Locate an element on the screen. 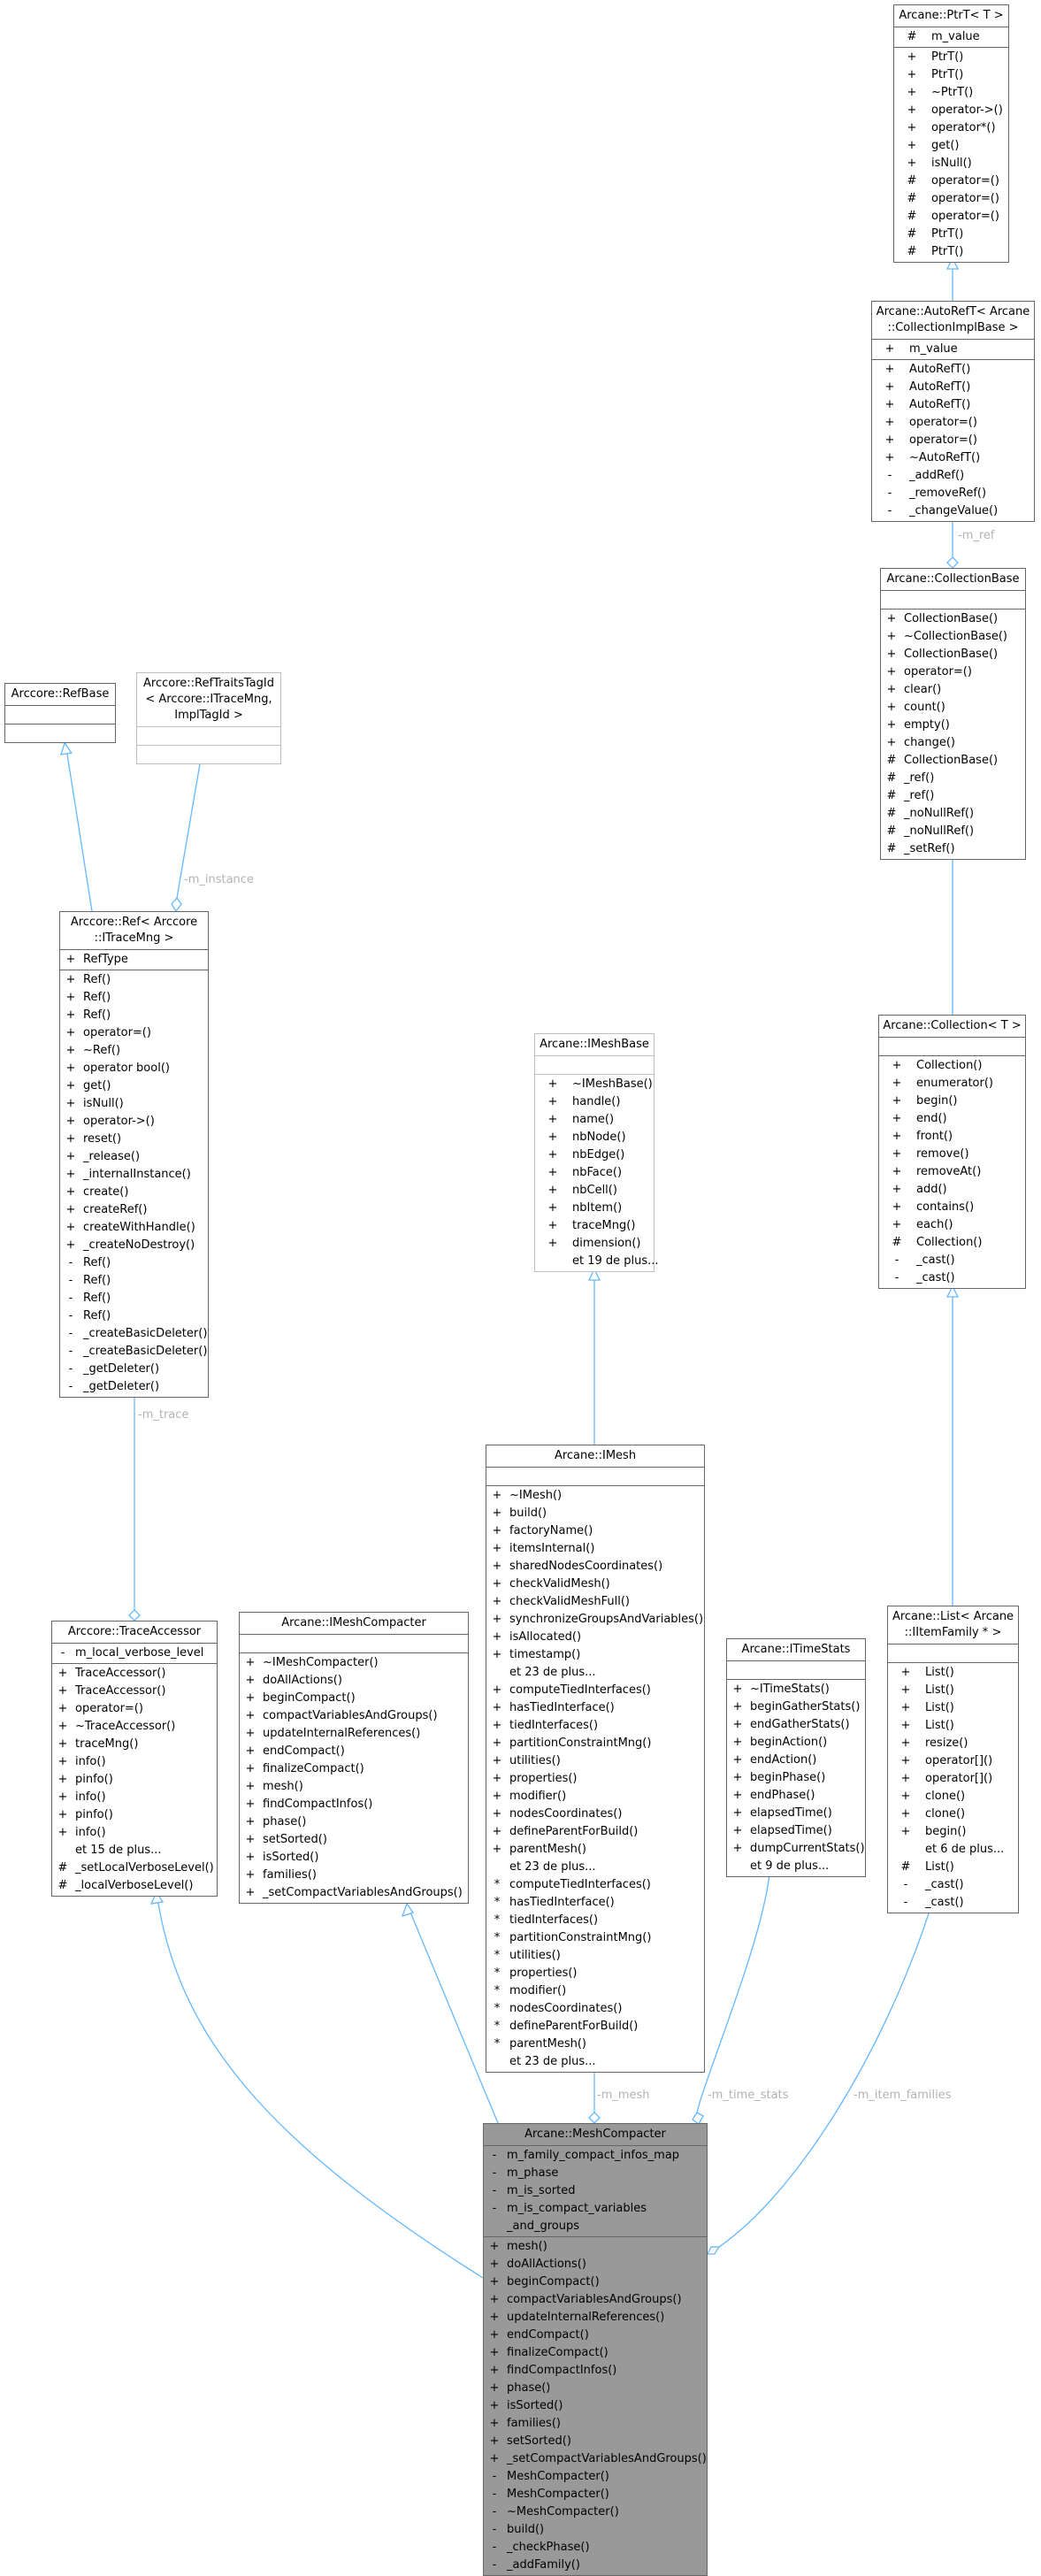  visibility-marker: * is located at coordinates (497, 2026).